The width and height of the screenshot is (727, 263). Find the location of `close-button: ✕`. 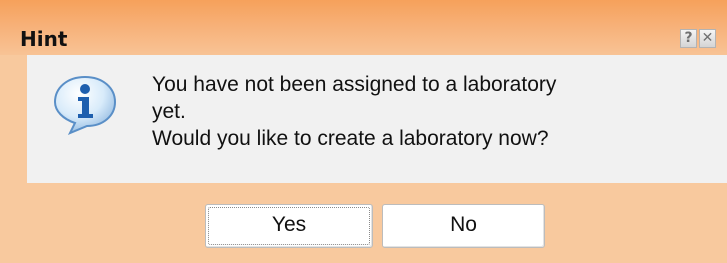

close-button: ✕ is located at coordinates (707, 38).